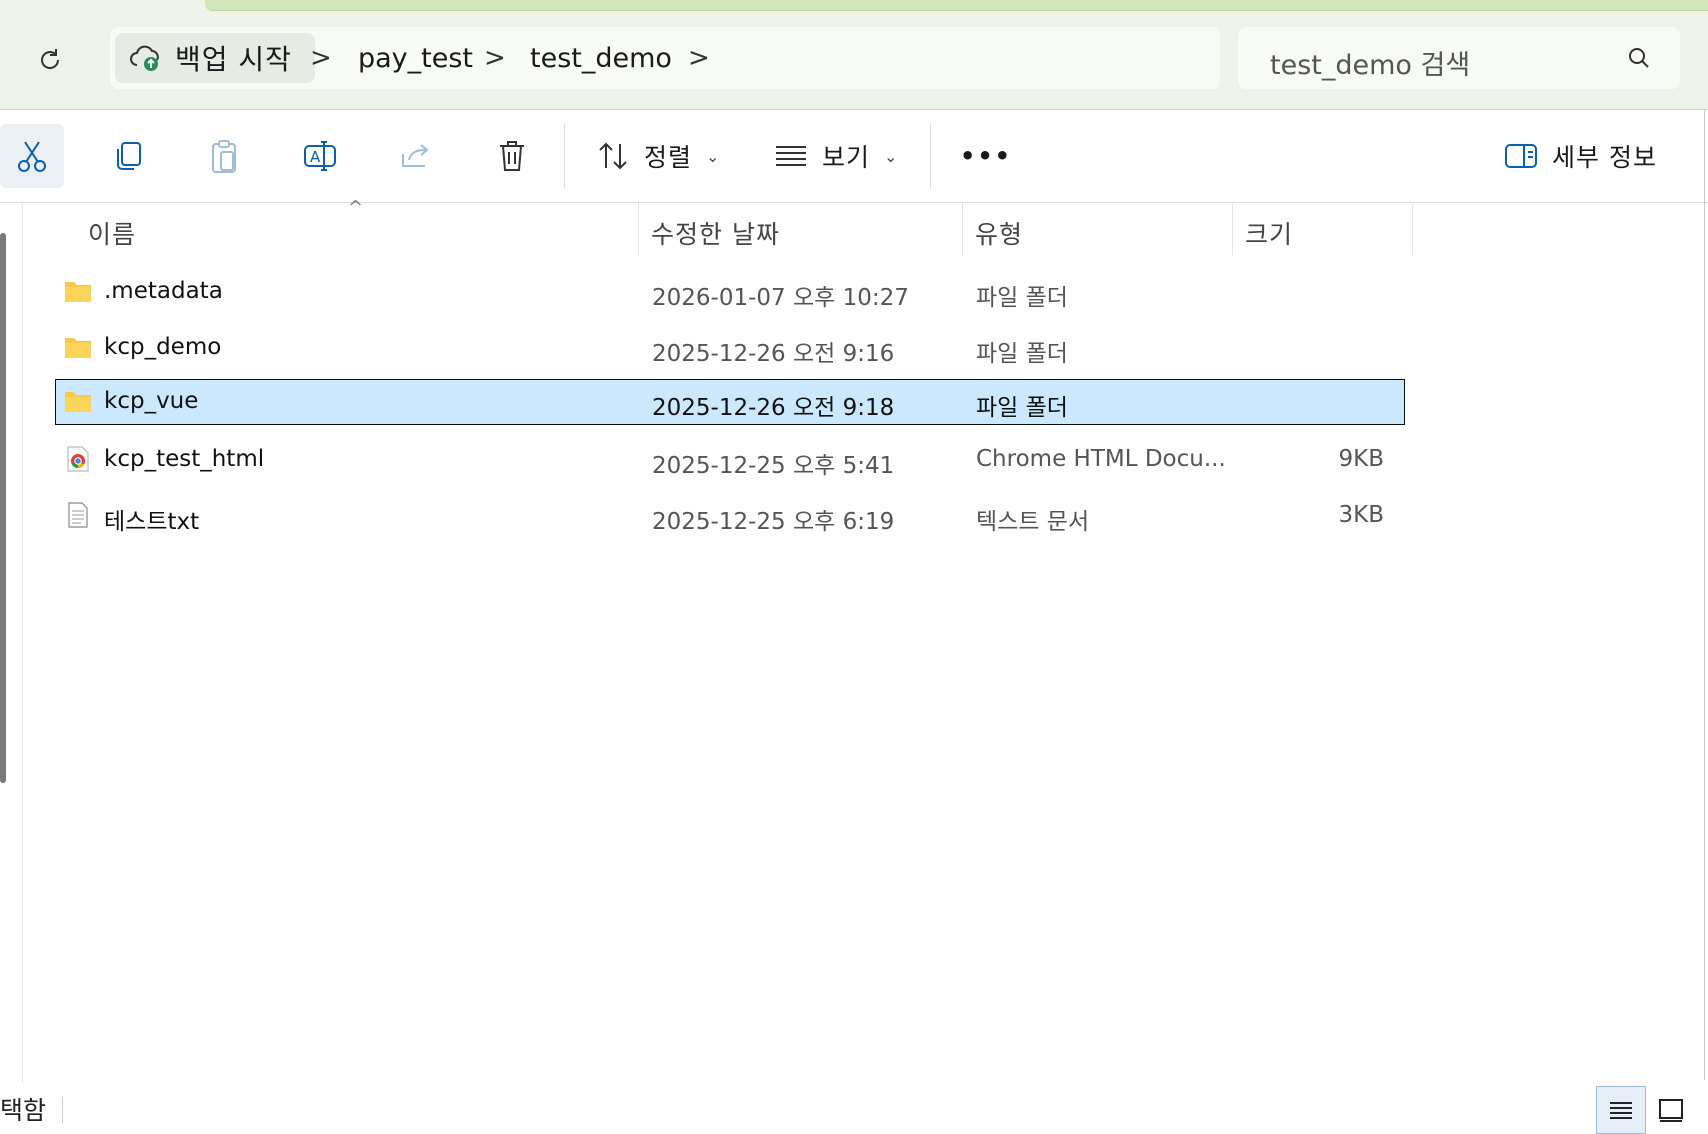  I want to click on vertical-scrollbar, so click(3, 508).